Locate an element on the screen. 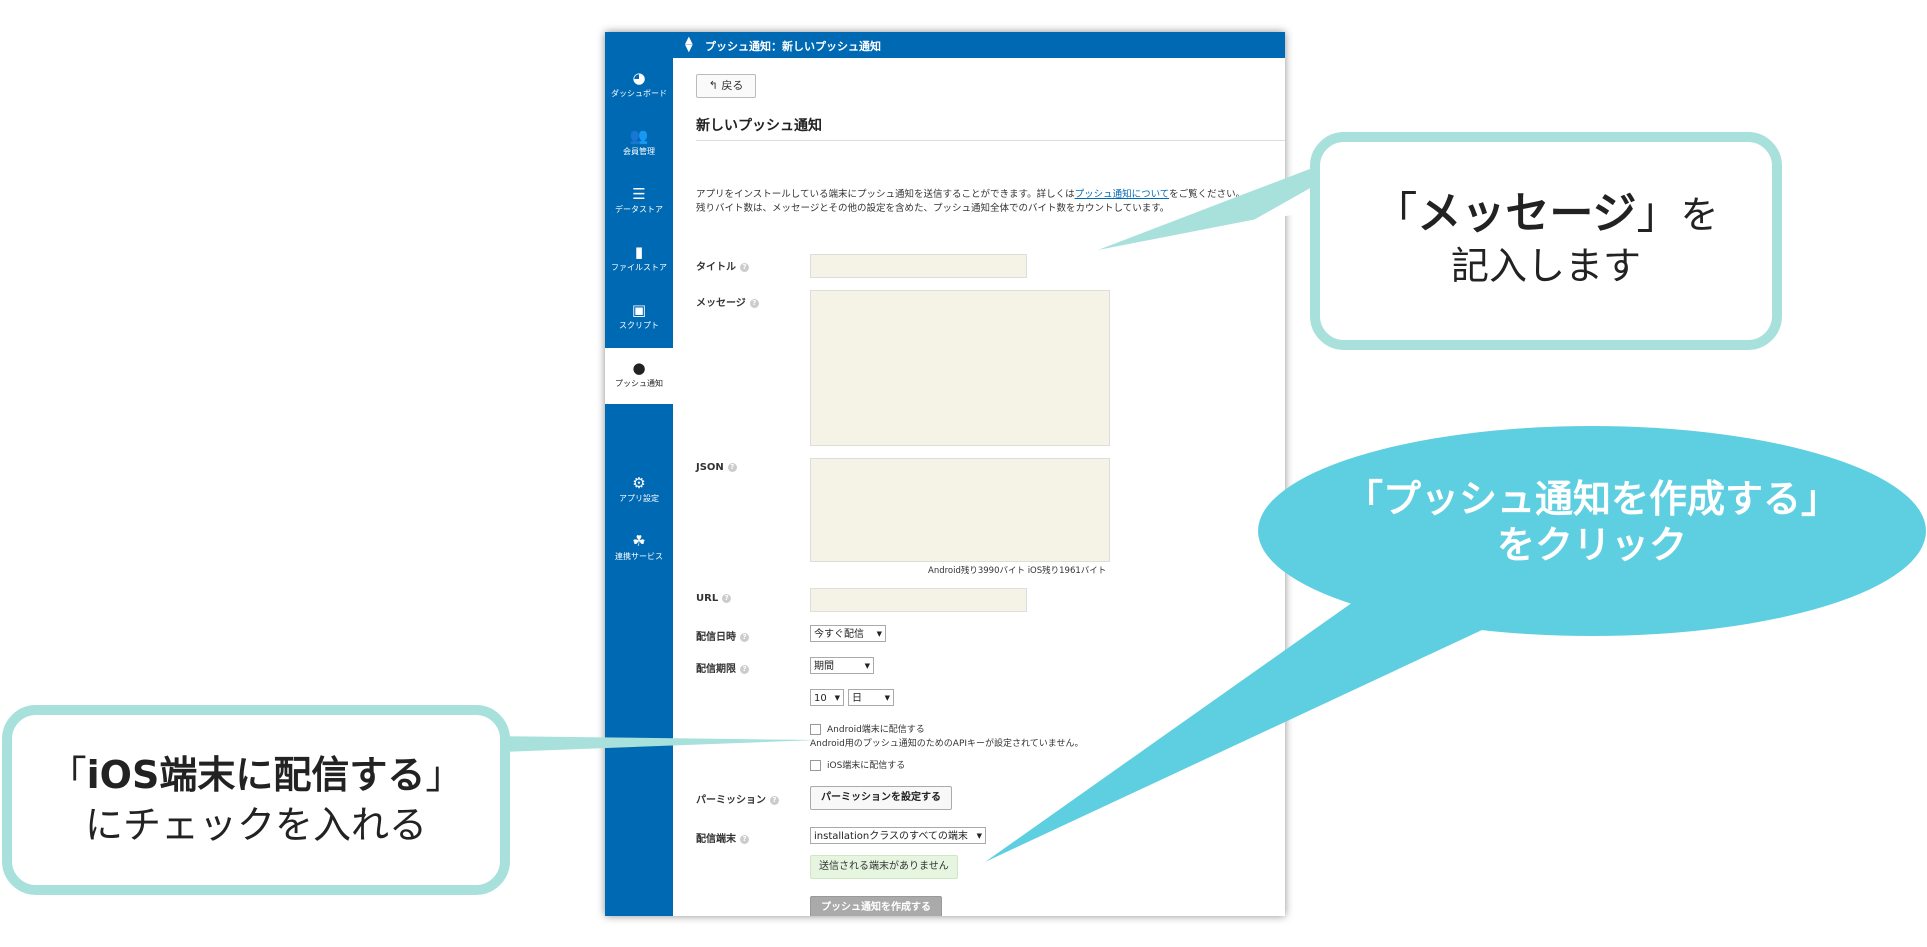  callout-keyword: iOS端末に配信する is located at coordinates (256, 775).